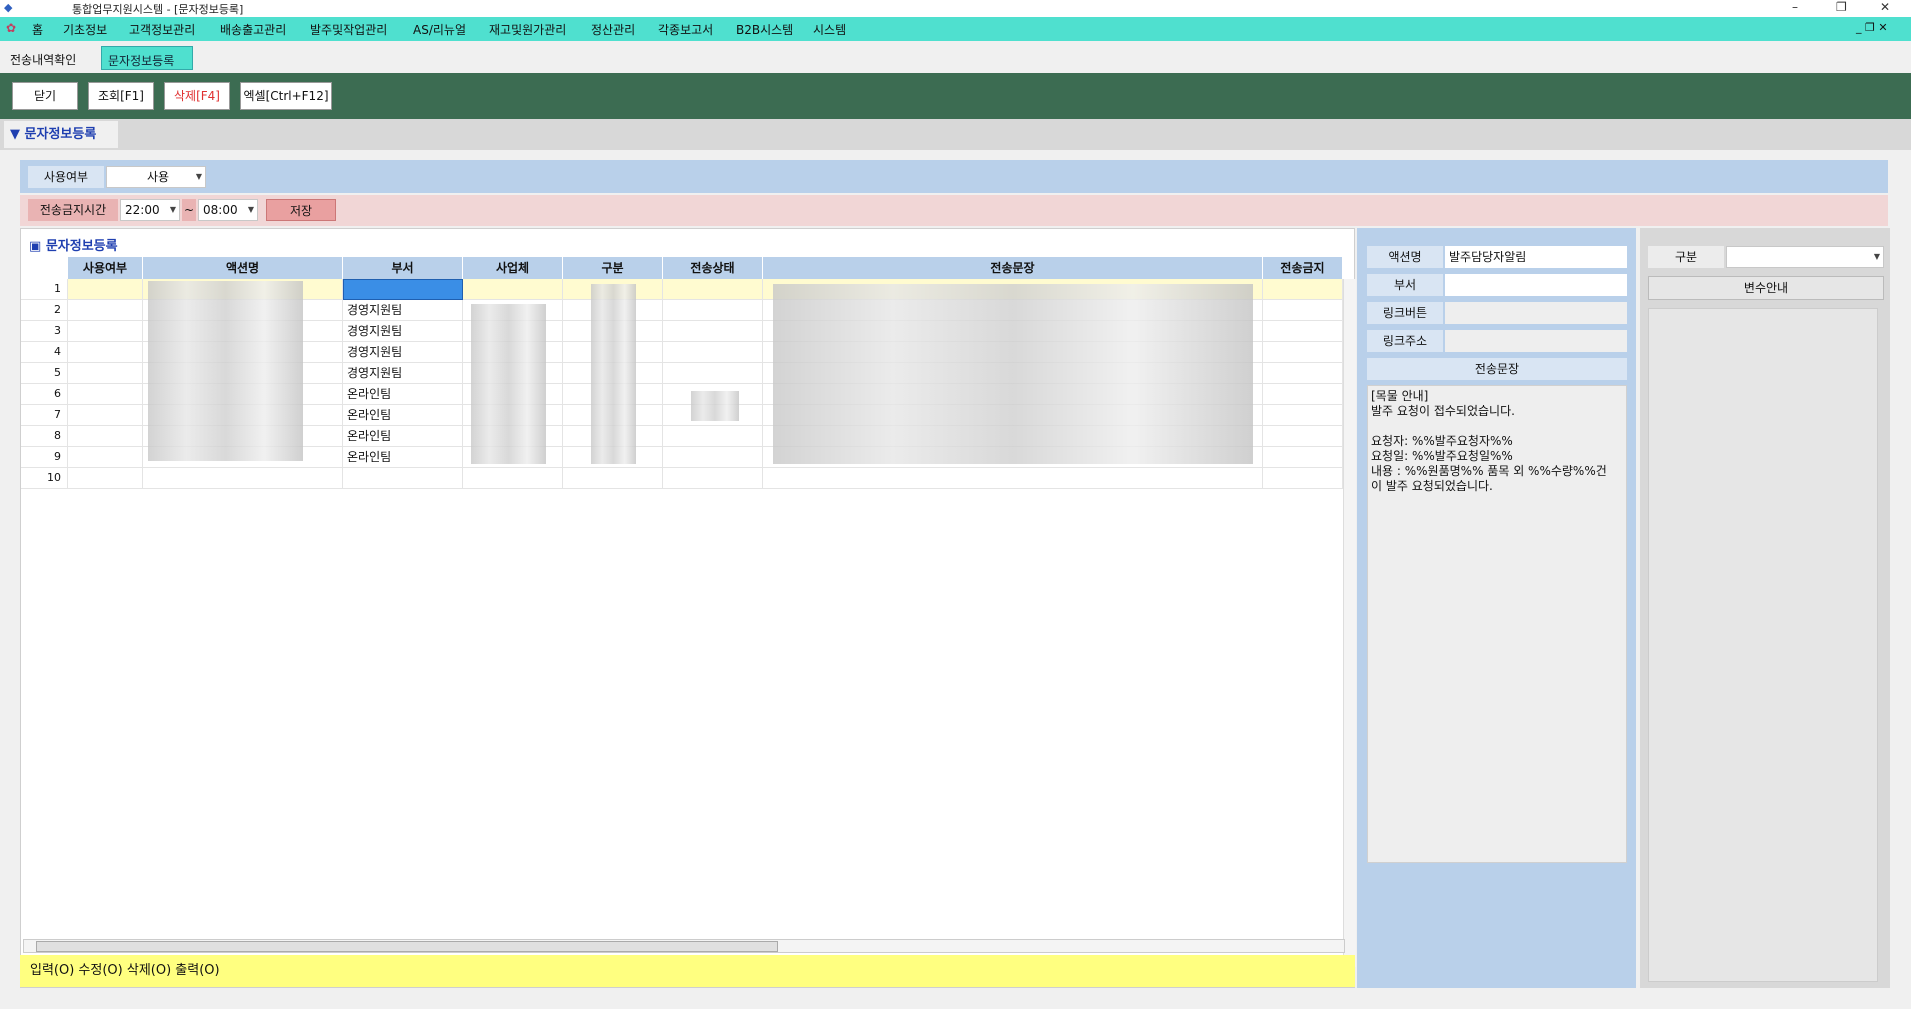 This screenshot has width=1911, height=1009. I want to click on tab-send-history: 전송내역확인, so click(49, 58).